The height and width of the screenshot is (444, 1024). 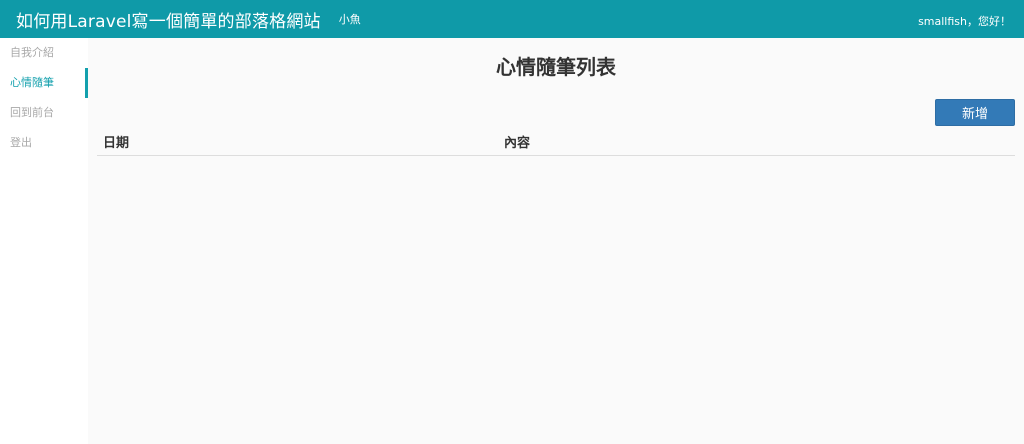 What do you see at coordinates (556, 142) in the screenshot?
I see `table-header: 日期 內容` at bounding box center [556, 142].